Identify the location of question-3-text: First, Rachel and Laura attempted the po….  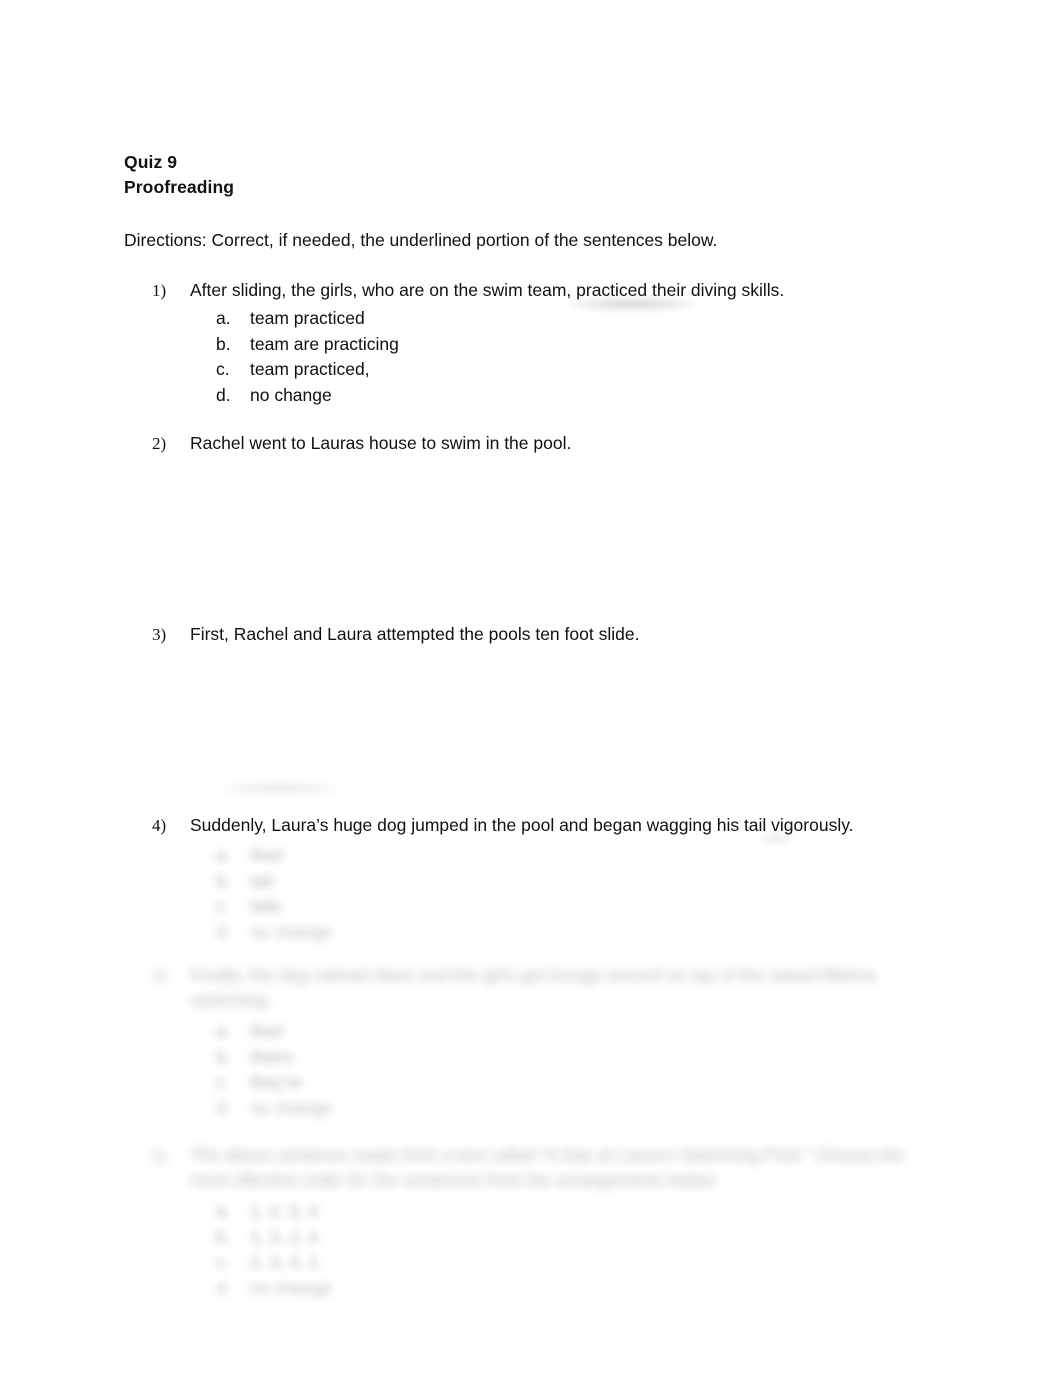
(415, 634).